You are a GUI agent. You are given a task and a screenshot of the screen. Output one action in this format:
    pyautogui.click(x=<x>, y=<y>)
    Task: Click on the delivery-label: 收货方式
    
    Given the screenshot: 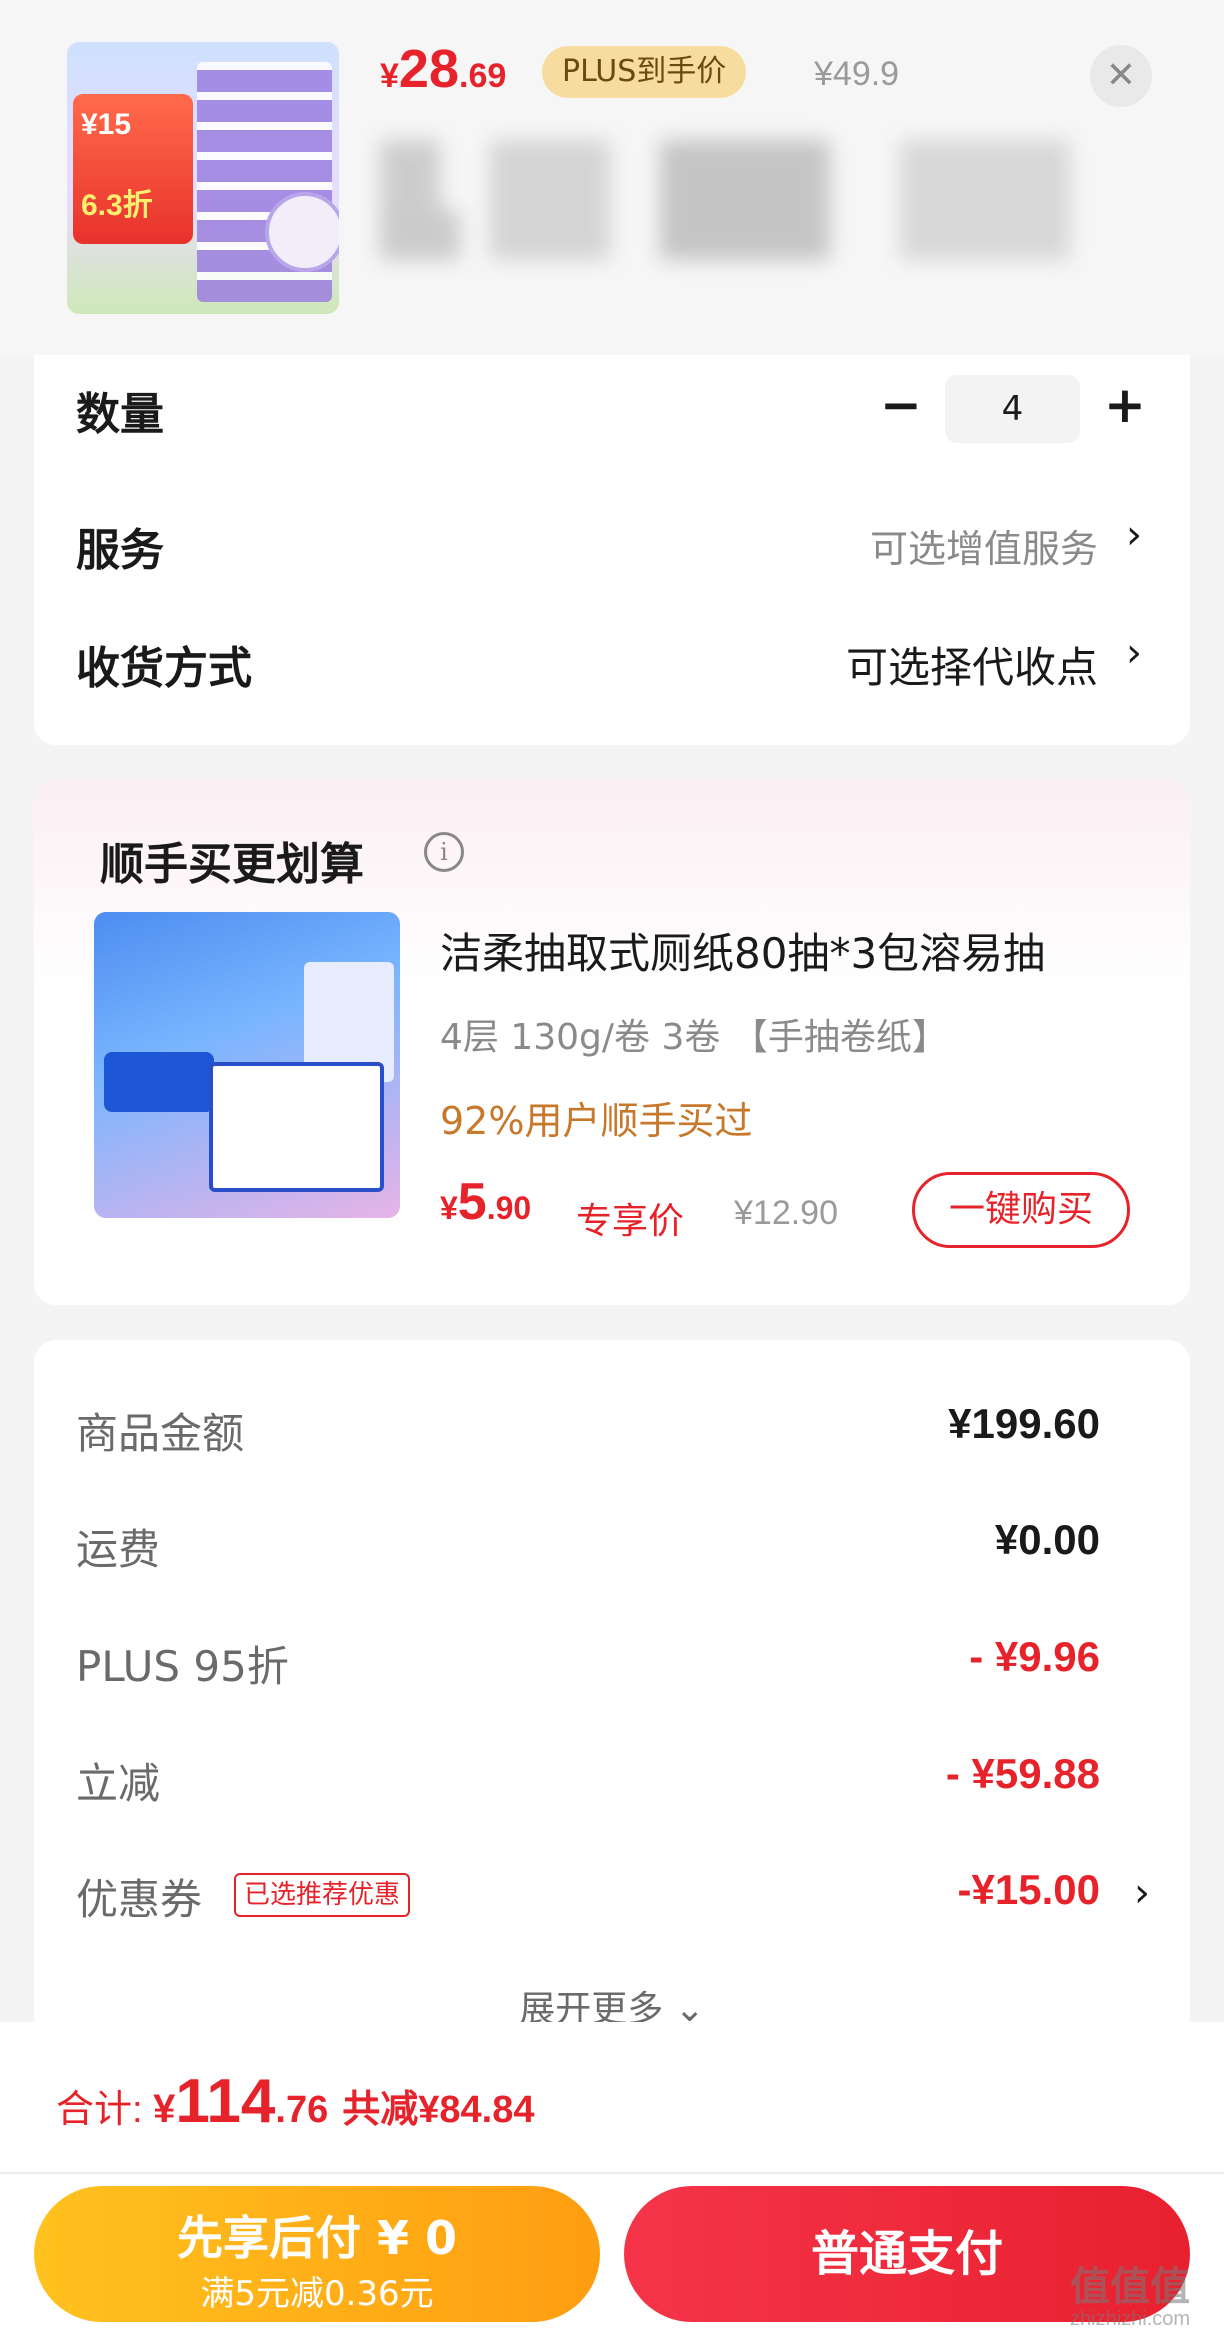 What is the action you would take?
    pyautogui.click(x=164, y=668)
    